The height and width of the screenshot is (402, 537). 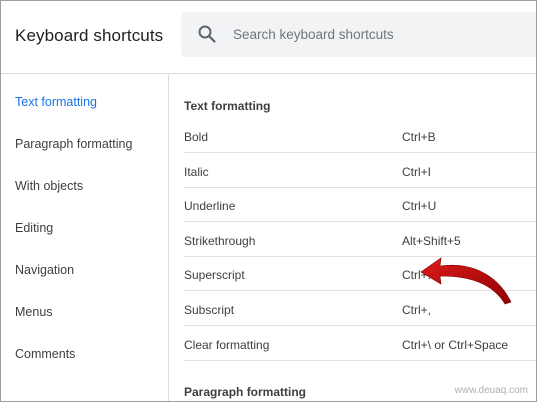 I want to click on section-title-paragraph-formatting: Paragraph formatting, so click(x=245, y=392).